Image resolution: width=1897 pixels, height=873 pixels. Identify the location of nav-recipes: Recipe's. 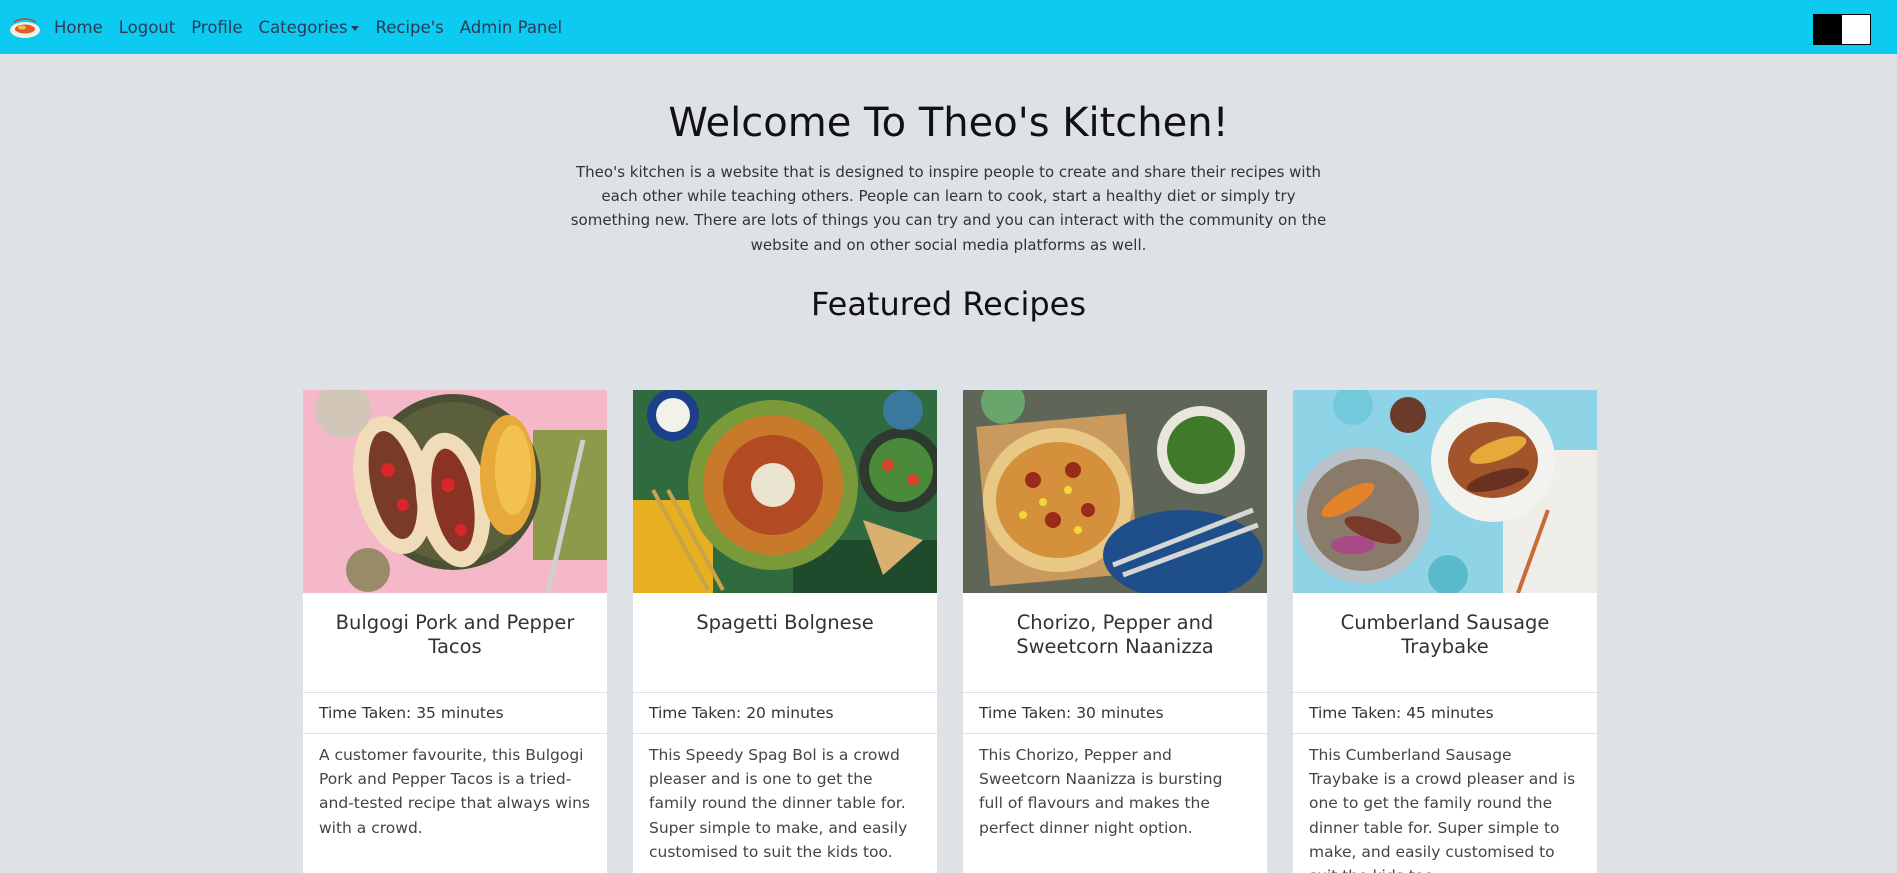
(409, 27).